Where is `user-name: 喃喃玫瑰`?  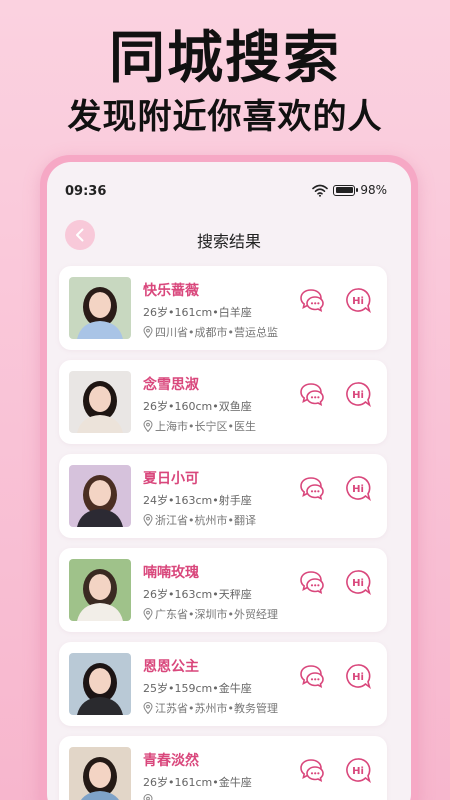
user-name: 喃喃玫瑰 is located at coordinates (171, 573).